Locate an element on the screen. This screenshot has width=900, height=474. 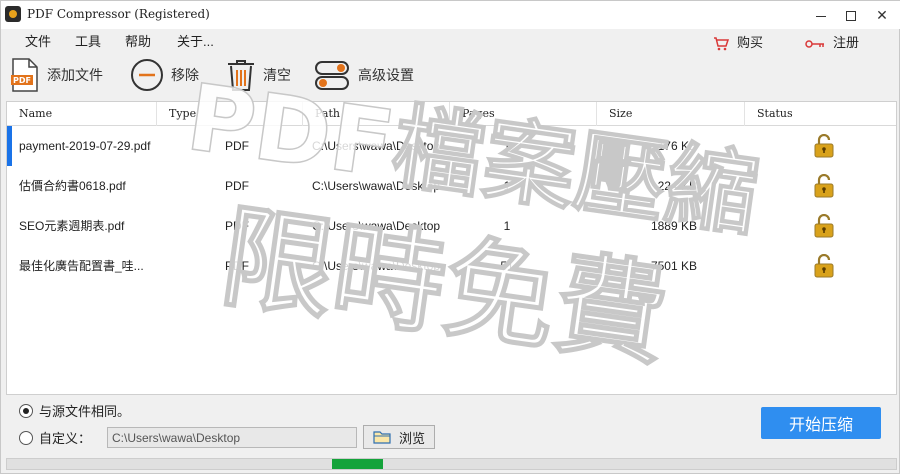
column-header-path: Path is located at coordinates (376, 114).